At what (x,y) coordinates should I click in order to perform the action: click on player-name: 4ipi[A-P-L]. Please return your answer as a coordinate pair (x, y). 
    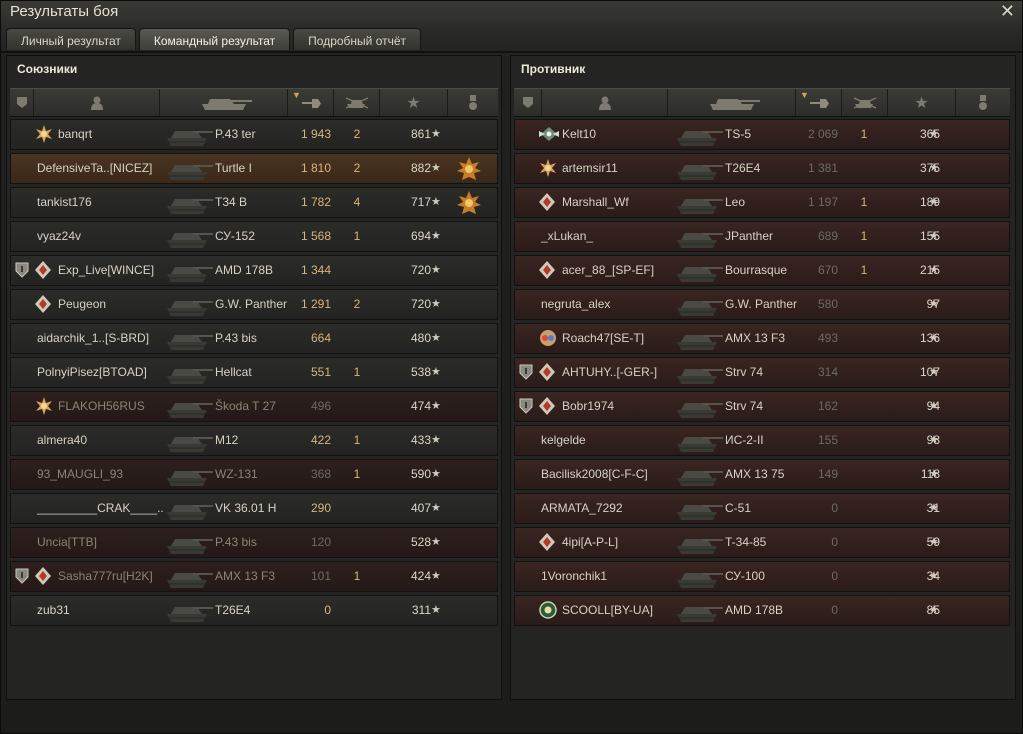
    Looking at the image, I should click on (622, 542).